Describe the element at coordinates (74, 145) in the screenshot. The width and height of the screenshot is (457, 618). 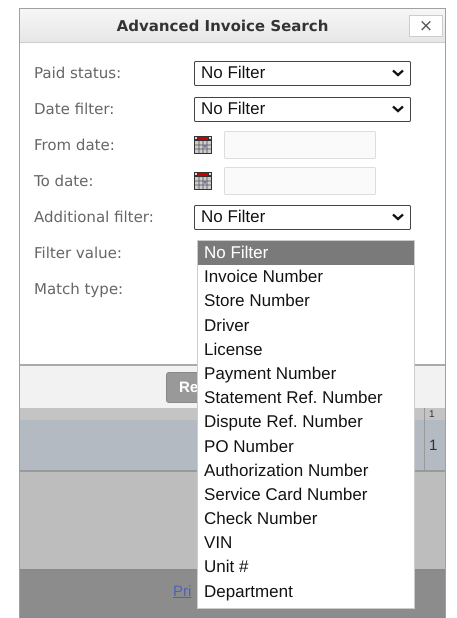
I see `field-label: From date:` at that location.